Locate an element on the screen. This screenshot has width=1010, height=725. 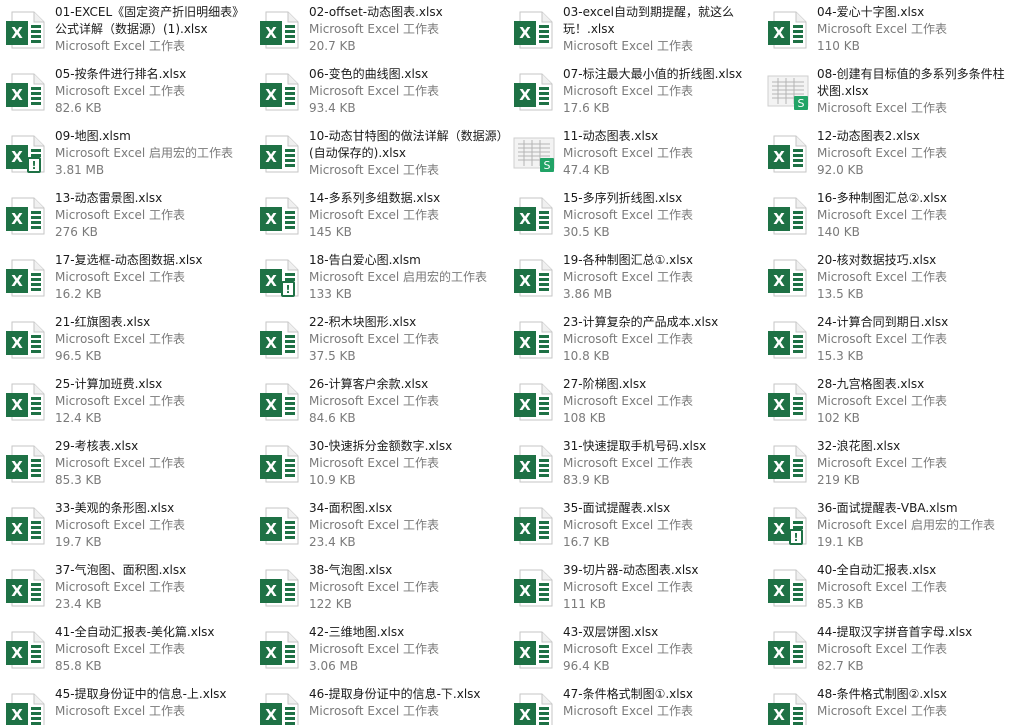
file-item: X 32-浪花图.xlsx Microsoft Excel 工作表 219 KB is located at coordinates (886, 464).